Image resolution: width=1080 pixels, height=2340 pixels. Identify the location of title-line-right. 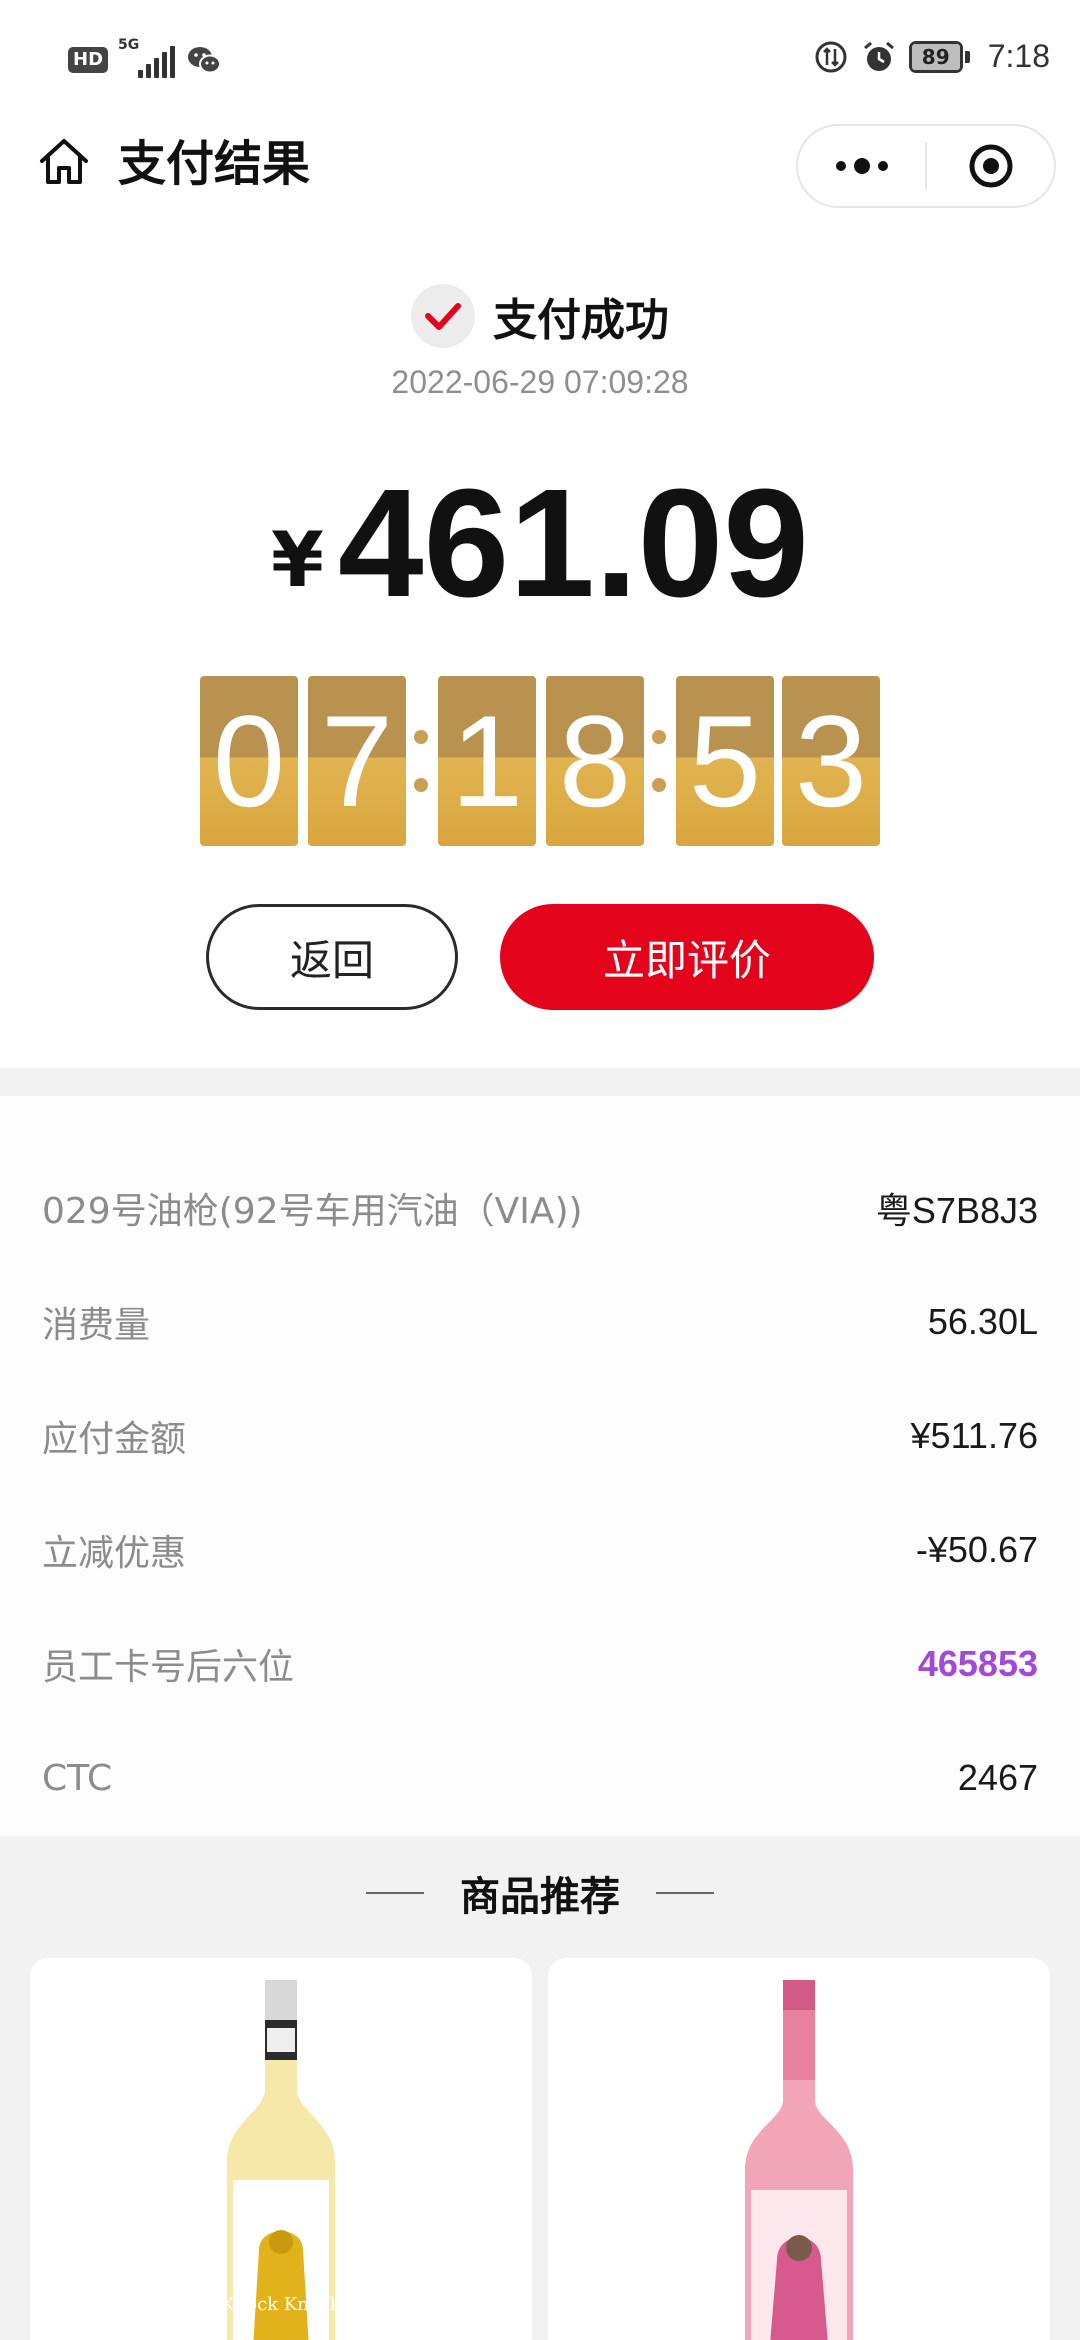
(685, 1893).